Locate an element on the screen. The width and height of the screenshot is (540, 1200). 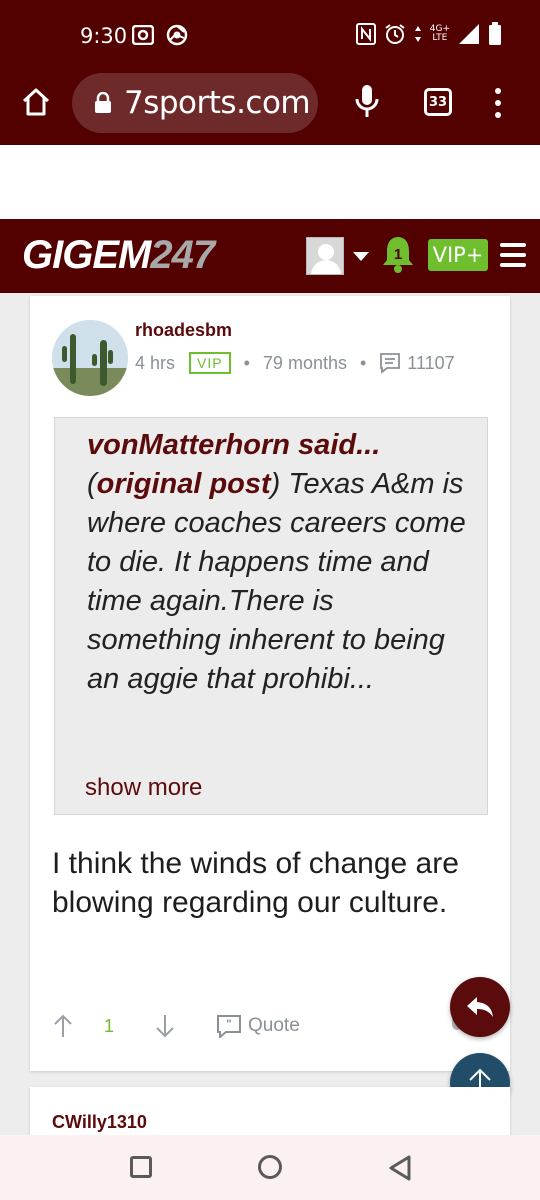
url-bar: 7sports.com is located at coordinates (195, 103).